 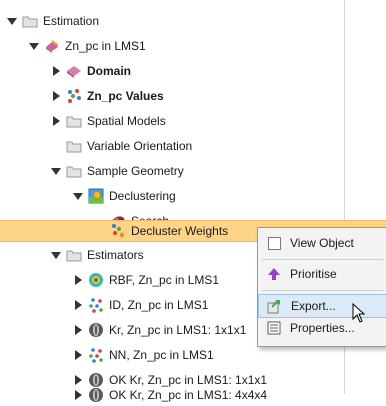 I want to click on tree-item-label: Decluster Weights, so click(x=180, y=231).